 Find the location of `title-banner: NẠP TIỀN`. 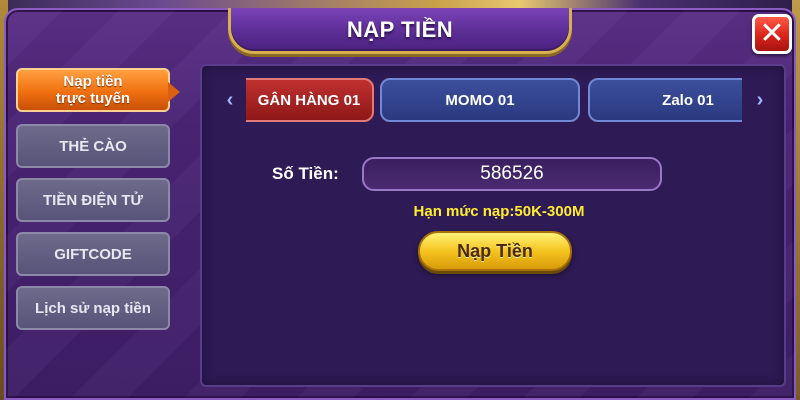

title-banner: NẠP TIỀN is located at coordinates (400, 31).